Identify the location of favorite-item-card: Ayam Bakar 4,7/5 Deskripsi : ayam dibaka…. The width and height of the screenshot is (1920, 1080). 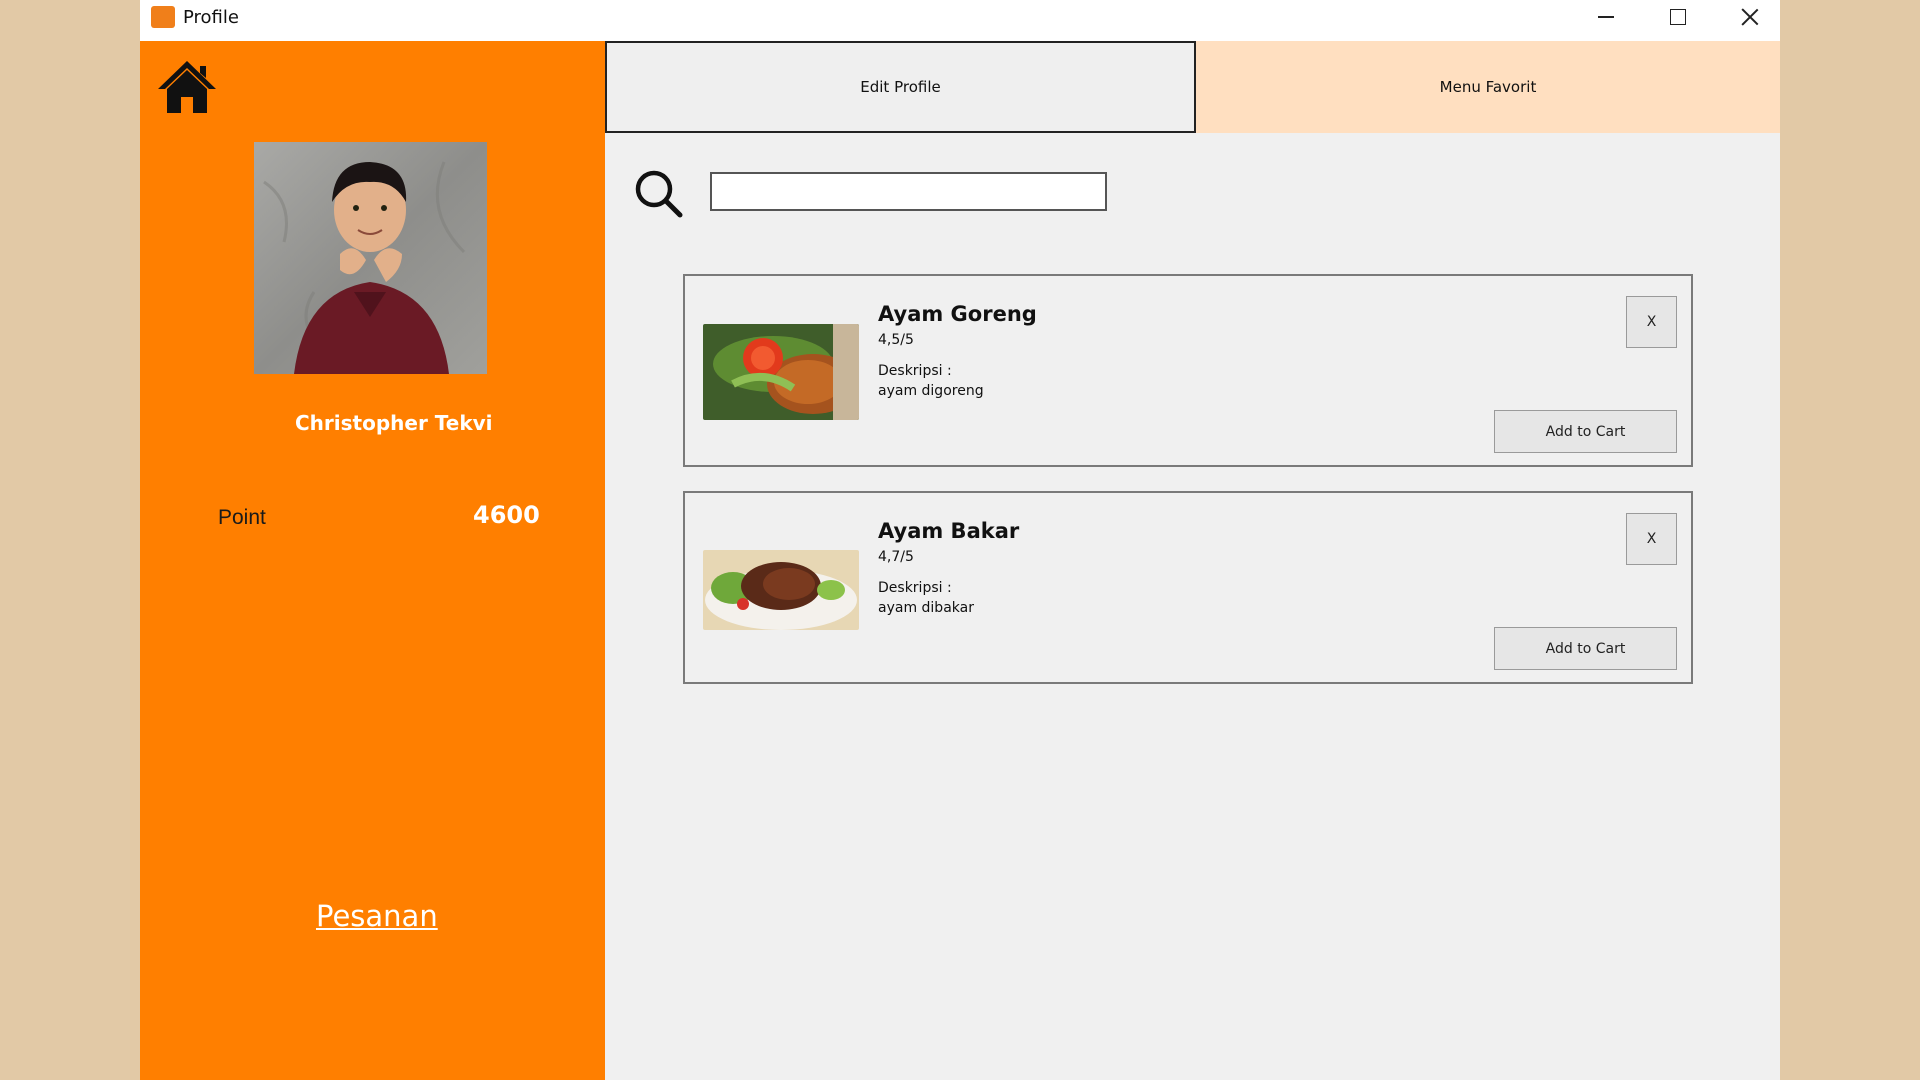
(1188, 587).